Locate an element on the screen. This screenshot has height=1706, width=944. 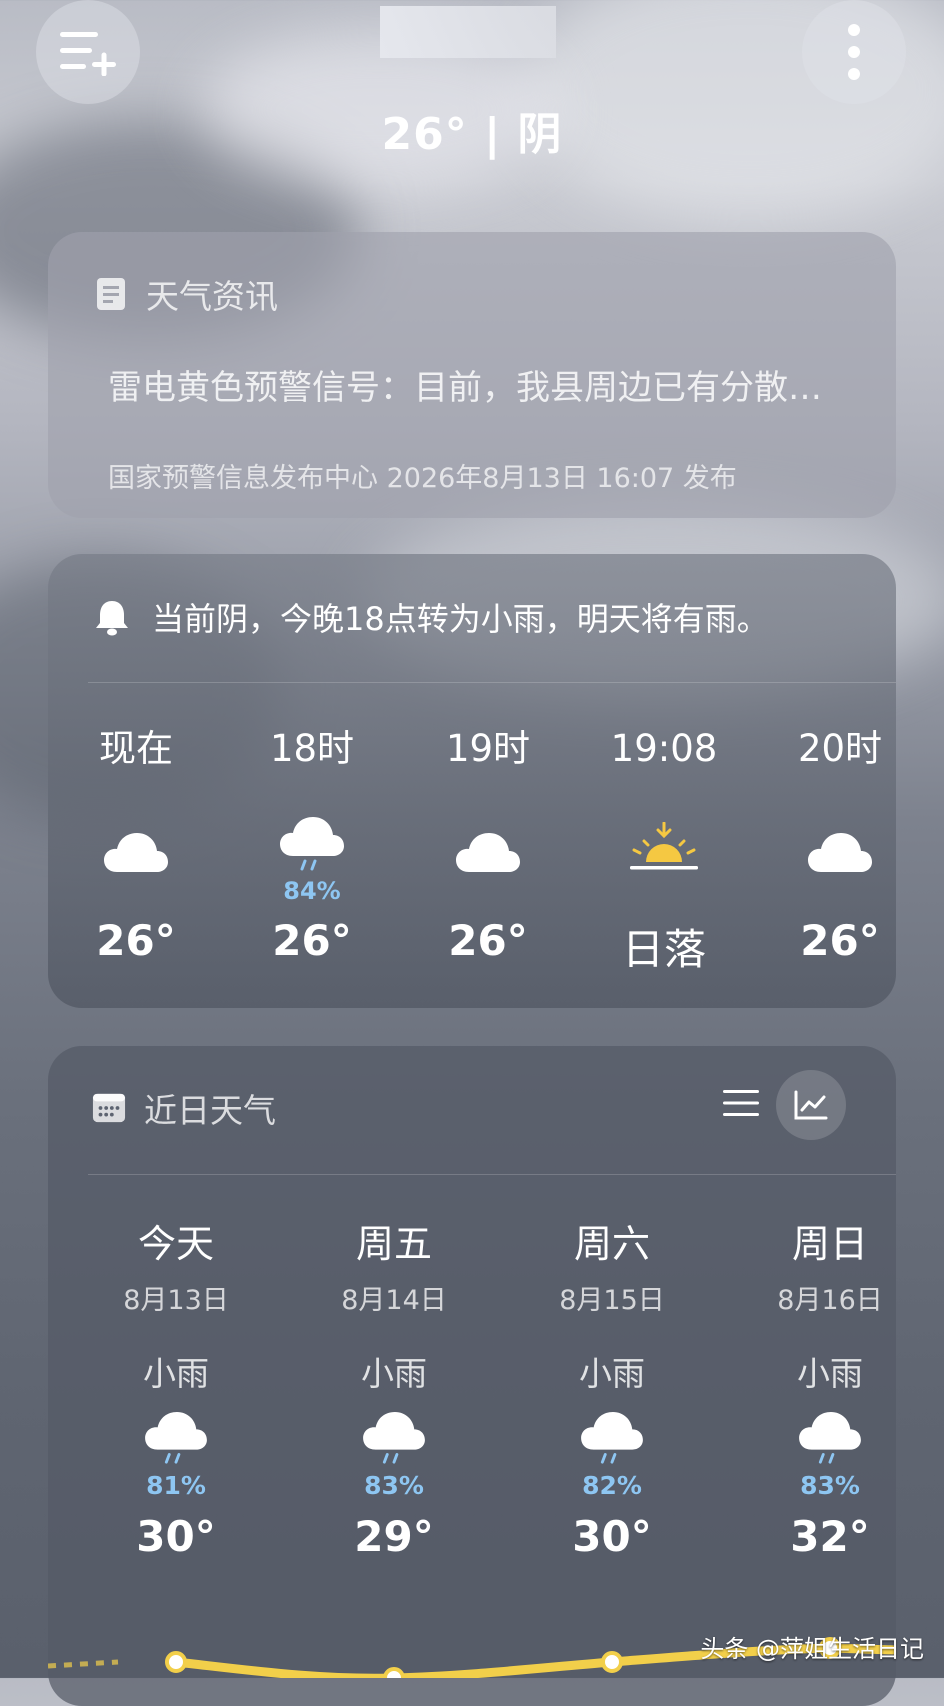
rain-probability: 84% is located at coordinates (312, 891).